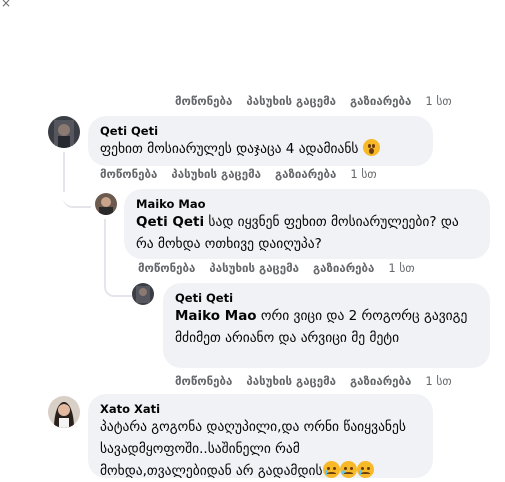  Describe the element at coordinates (6, 5) in the screenshot. I see `close-icon: ×` at that location.